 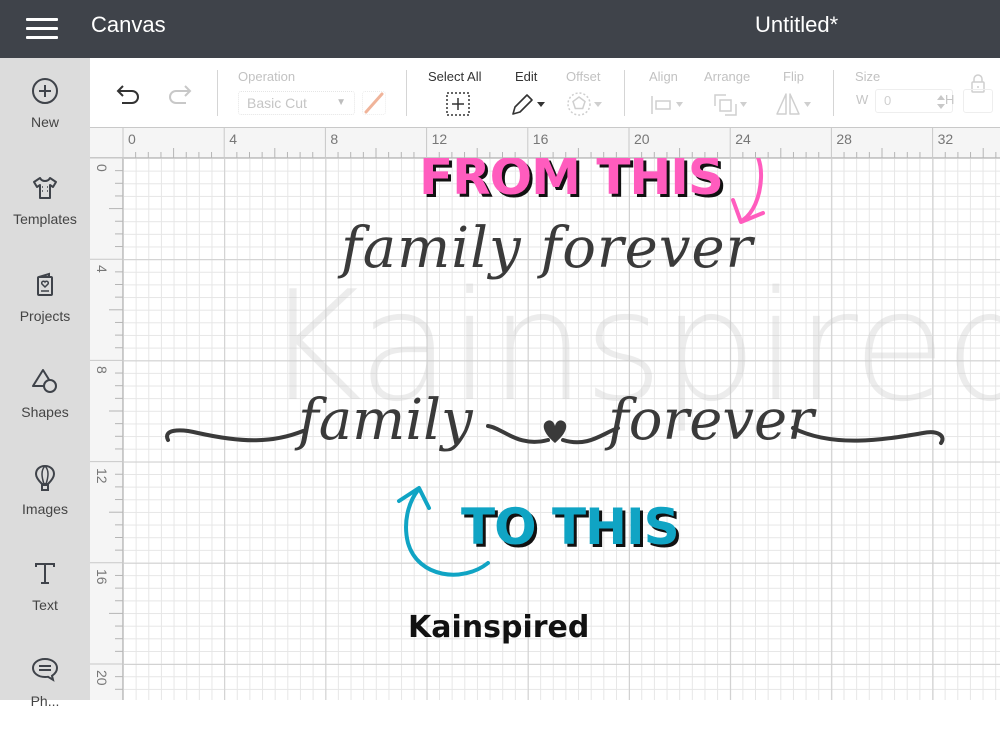 What do you see at coordinates (540, 139) in the screenshot?
I see `ruler-top-number: 16` at bounding box center [540, 139].